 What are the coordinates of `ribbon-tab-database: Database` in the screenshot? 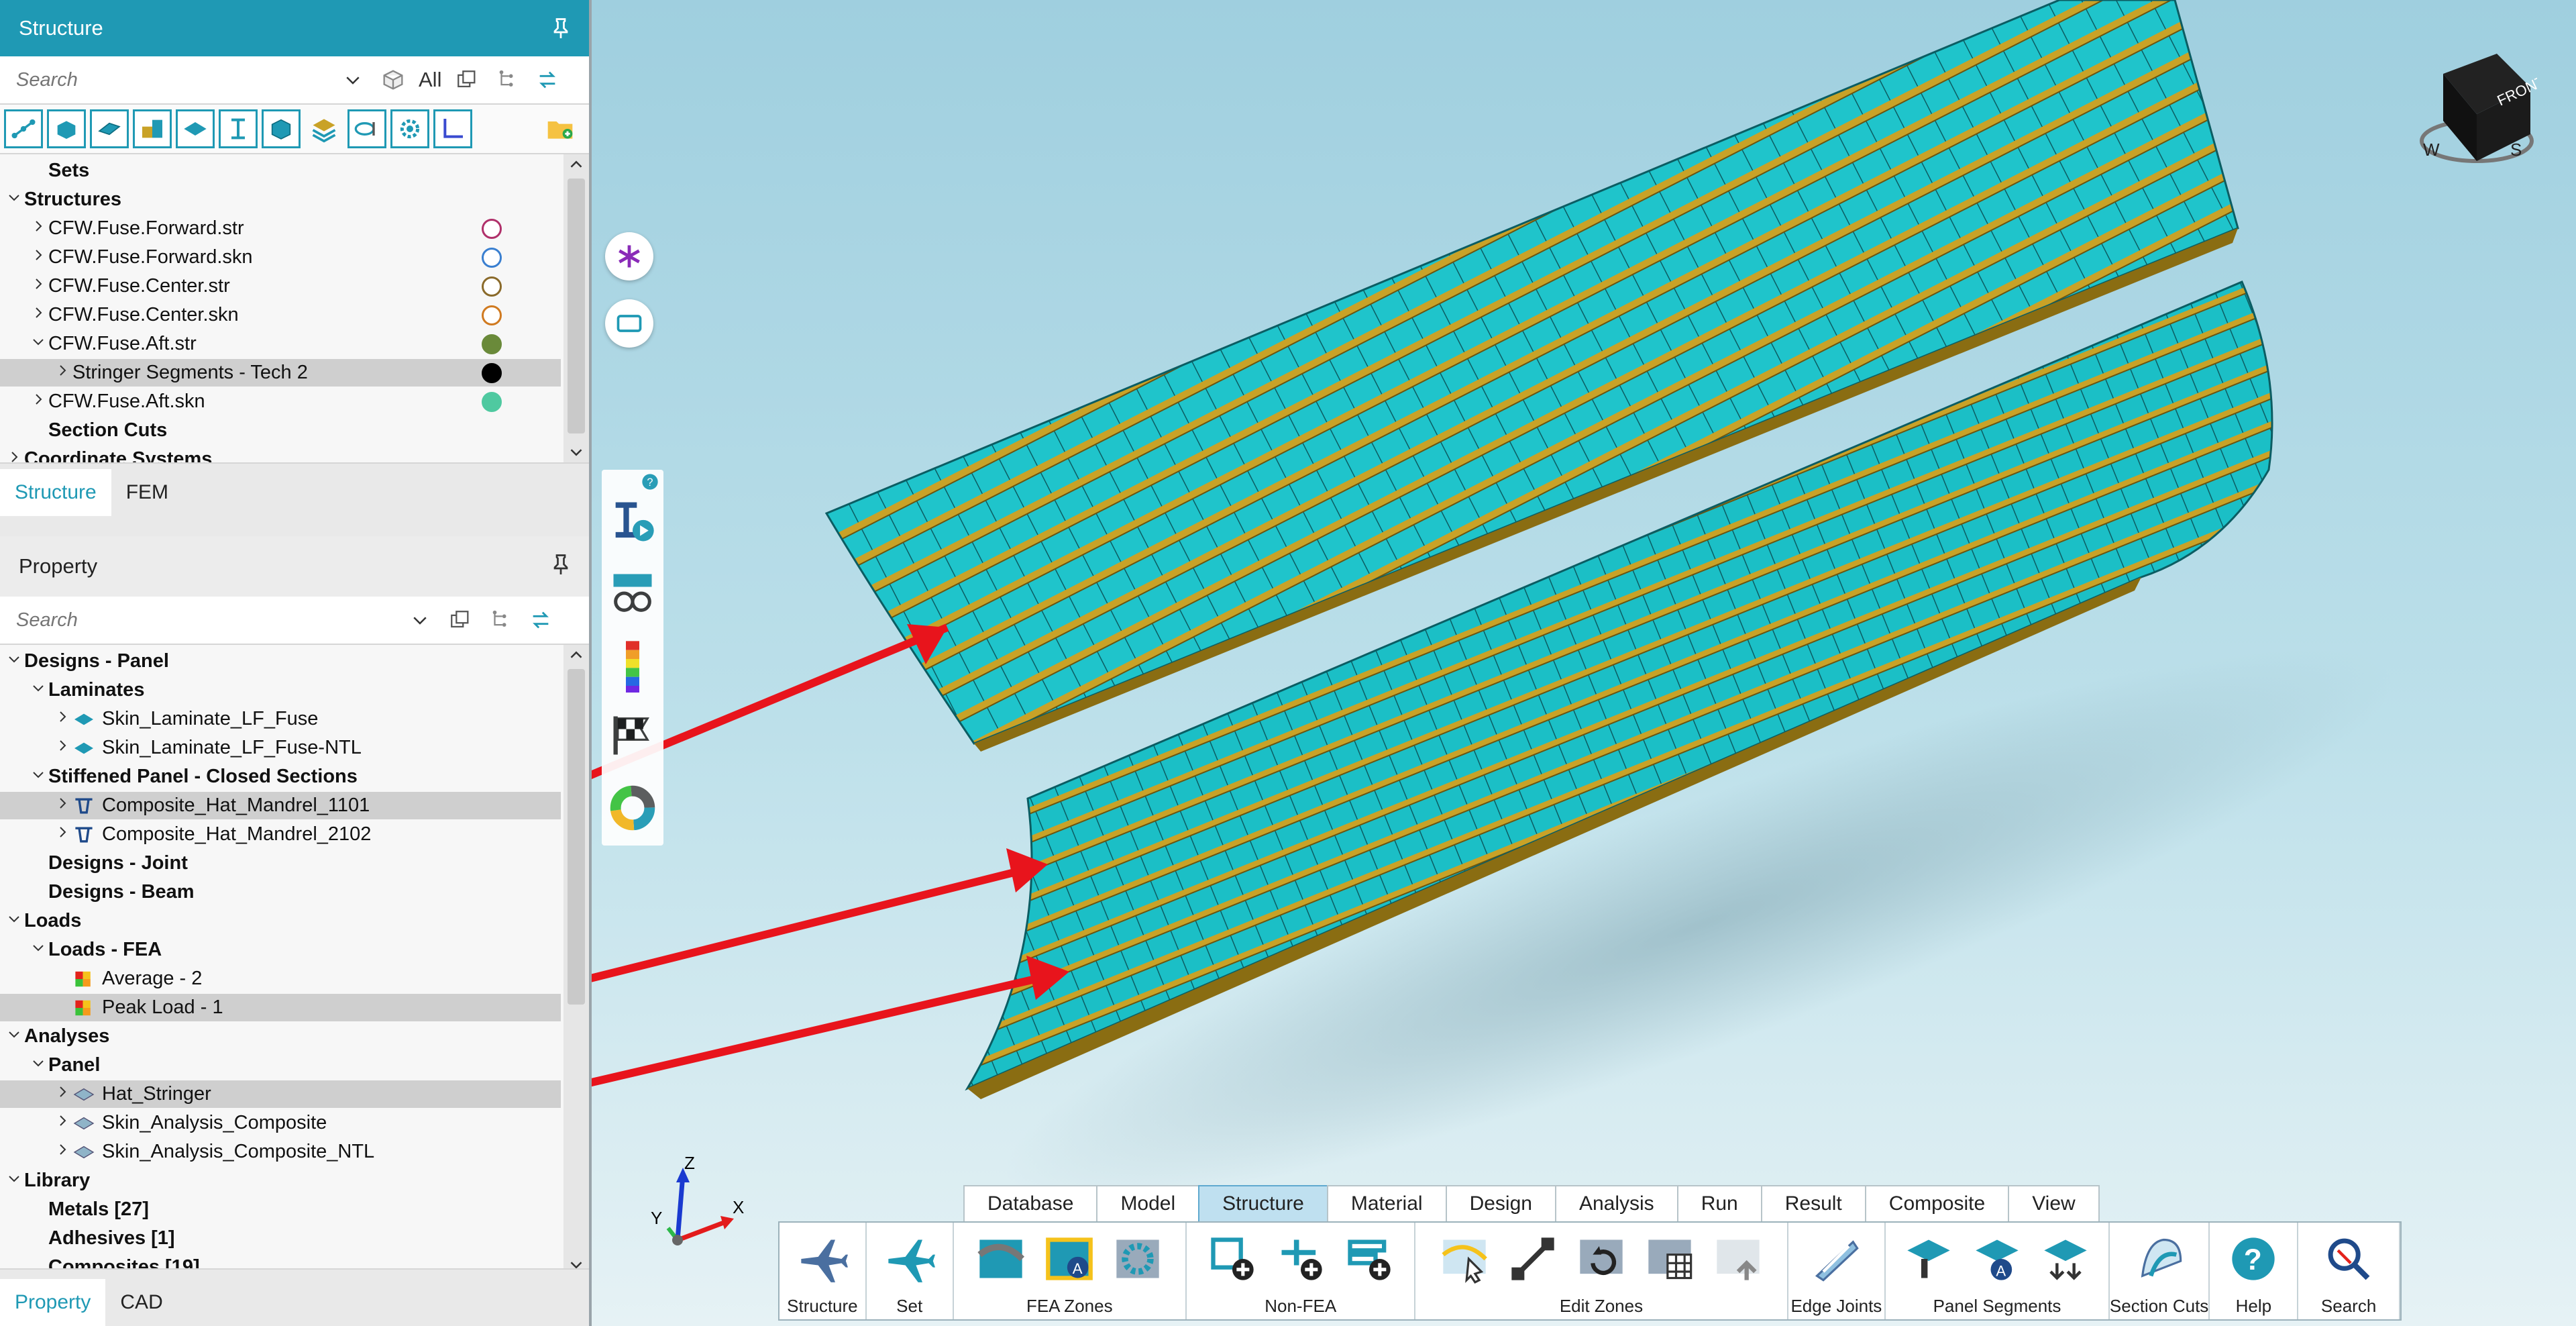 It's located at (1030, 1203).